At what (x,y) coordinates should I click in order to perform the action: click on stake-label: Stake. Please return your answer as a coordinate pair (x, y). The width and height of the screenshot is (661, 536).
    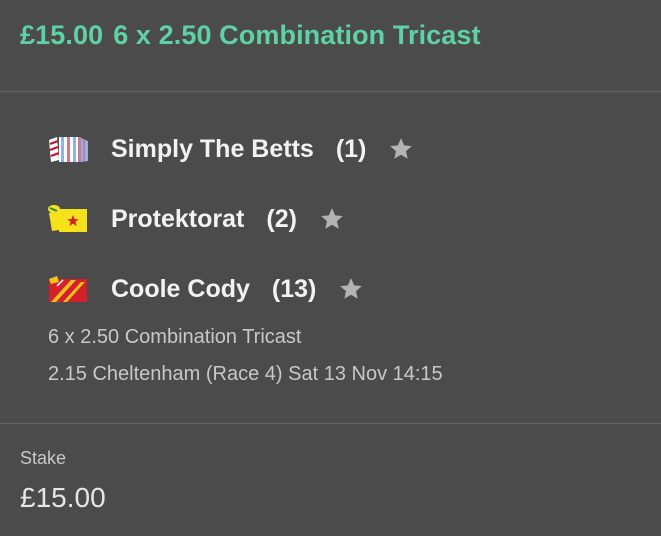
    Looking at the image, I should click on (43, 458).